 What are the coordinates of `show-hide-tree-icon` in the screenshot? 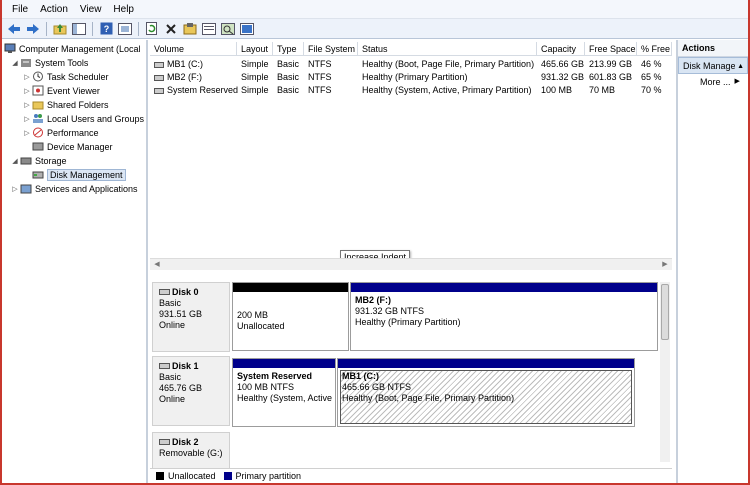 It's located at (79, 29).